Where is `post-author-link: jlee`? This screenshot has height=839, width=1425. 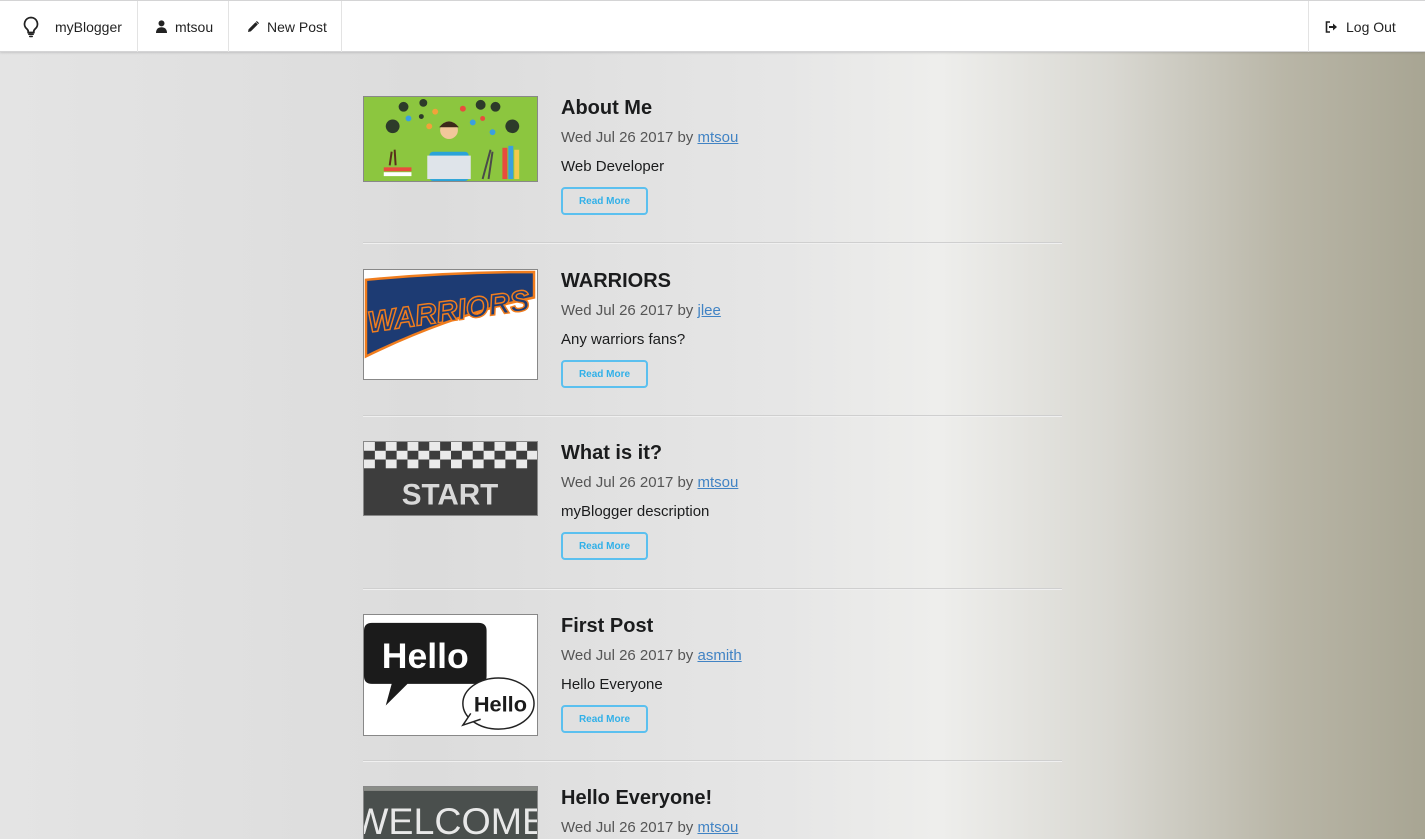
post-author-link: jlee is located at coordinates (708, 310).